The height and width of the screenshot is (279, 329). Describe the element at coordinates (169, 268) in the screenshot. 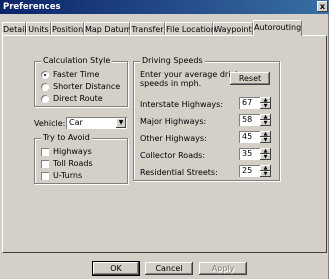

I see `cancel-button: Cancel` at that location.